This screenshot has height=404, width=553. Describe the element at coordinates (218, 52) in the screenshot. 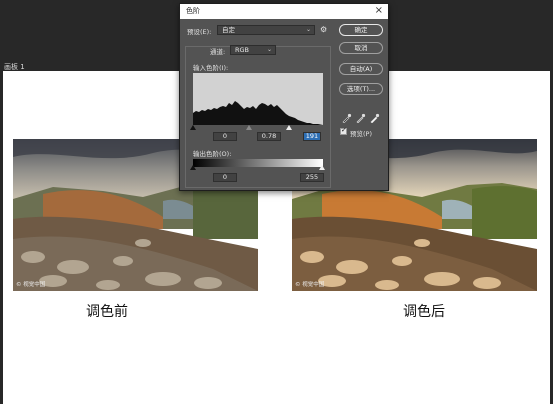

I see `channel-label: 通道:` at that location.